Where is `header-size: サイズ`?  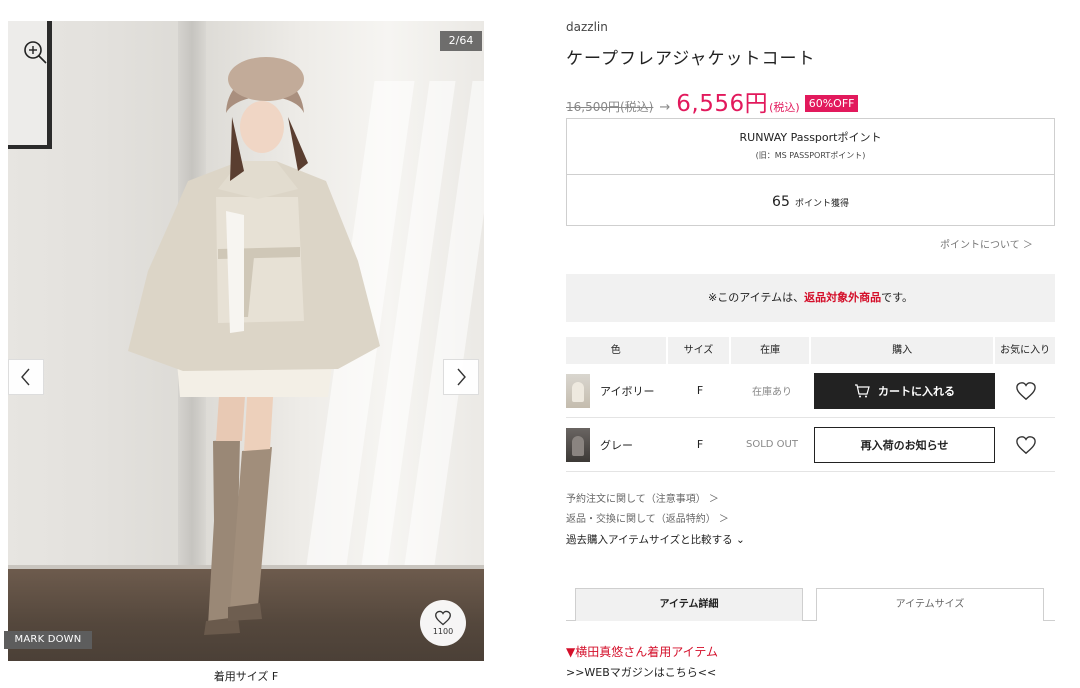
header-size: サイズ is located at coordinates (698, 350).